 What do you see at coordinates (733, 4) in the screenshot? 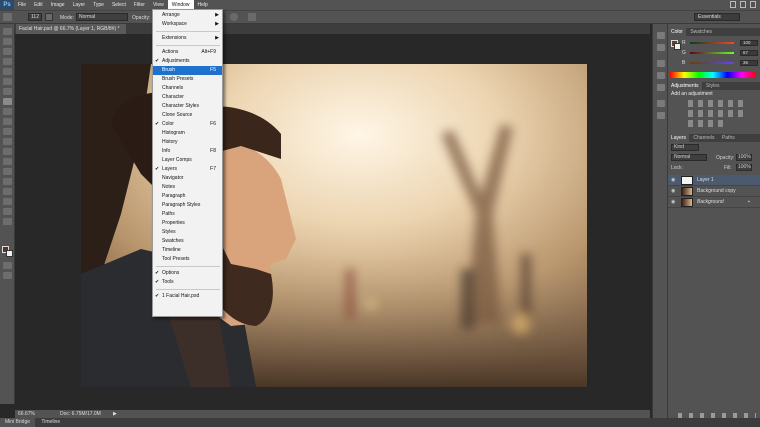
I see `minimize-button` at bounding box center [733, 4].